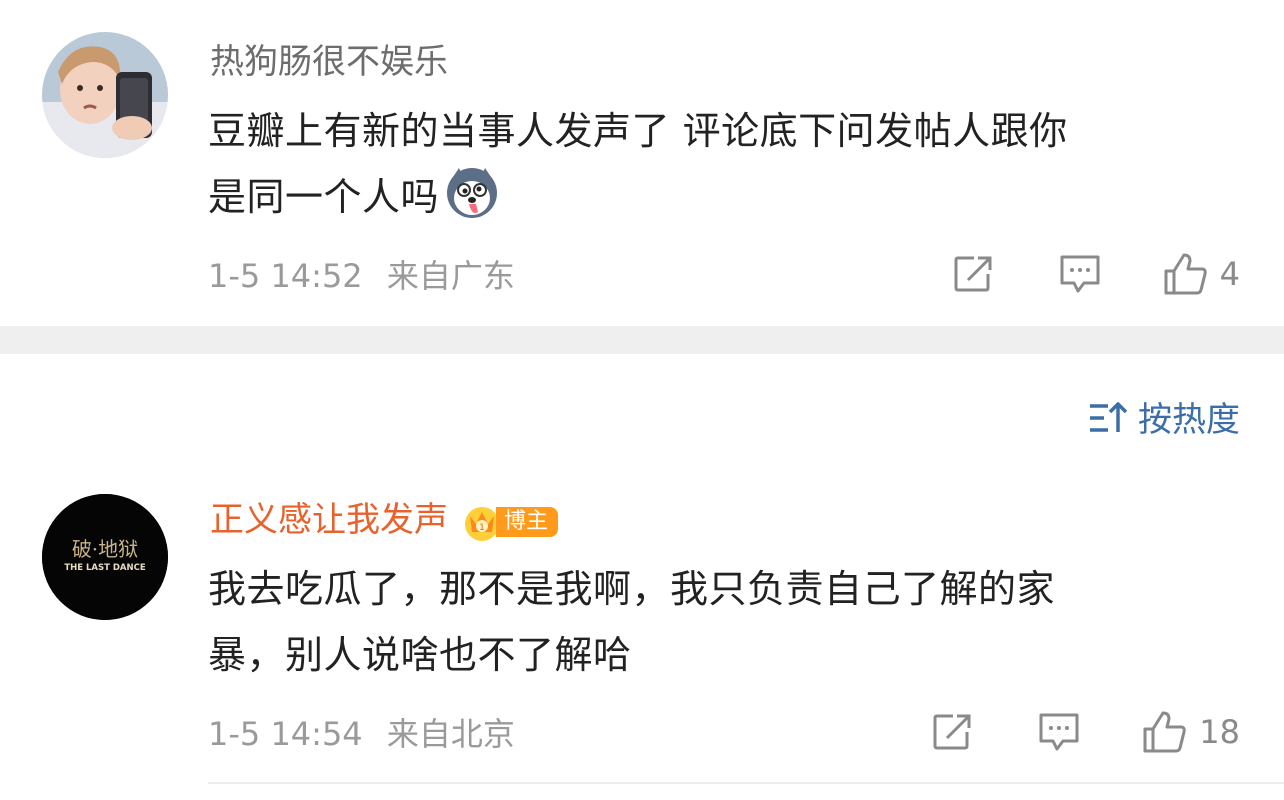 This screenshot has height=800, width=1284. I want to click on username: 热狗肠很不娱乐, so click(329, 62).